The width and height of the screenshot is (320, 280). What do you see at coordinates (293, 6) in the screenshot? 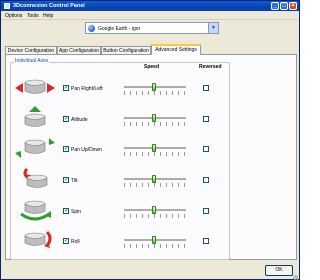
I see `close-button: ×` at bounding box center [293, 6].